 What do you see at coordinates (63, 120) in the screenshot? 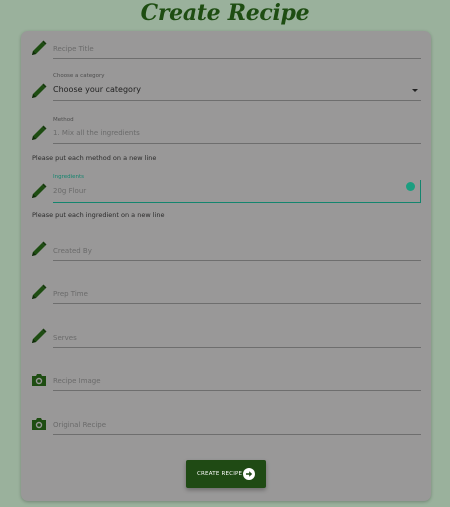
I see `method-label: Method` at bounding box center [63, 120].